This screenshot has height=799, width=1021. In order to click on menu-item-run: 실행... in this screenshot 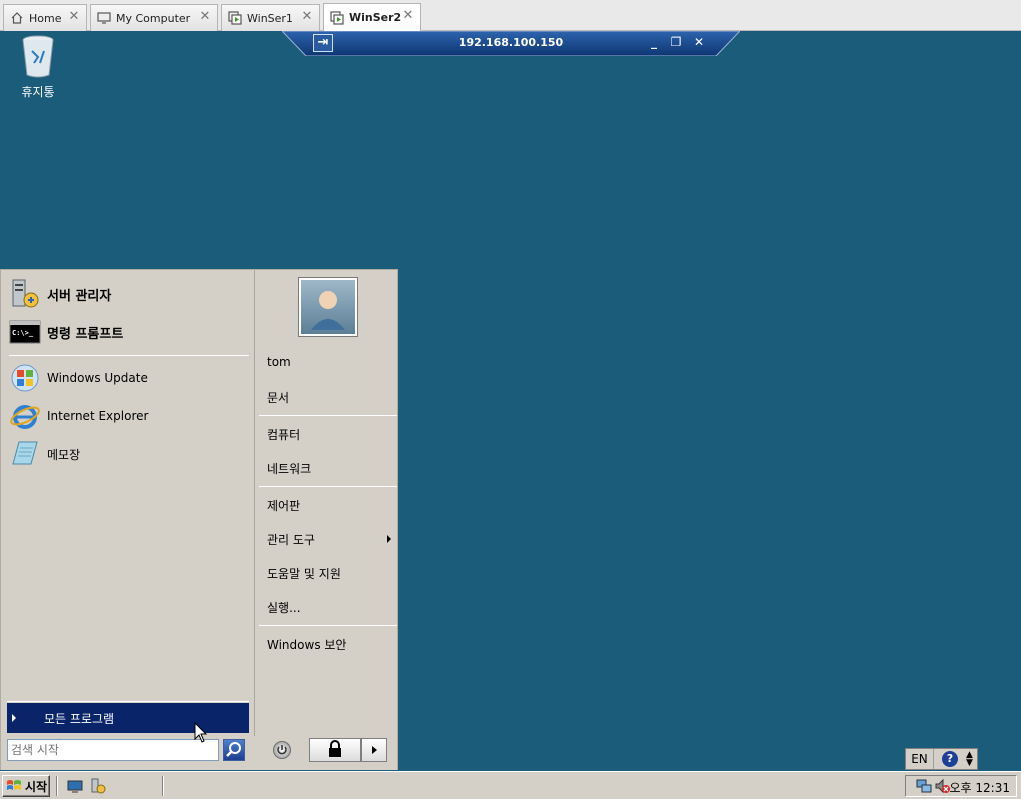, I will do `click(284, 607)`.